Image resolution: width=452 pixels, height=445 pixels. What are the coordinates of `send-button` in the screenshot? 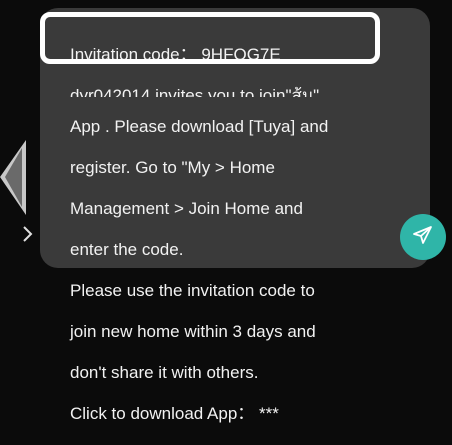 It's located at (423, 237).